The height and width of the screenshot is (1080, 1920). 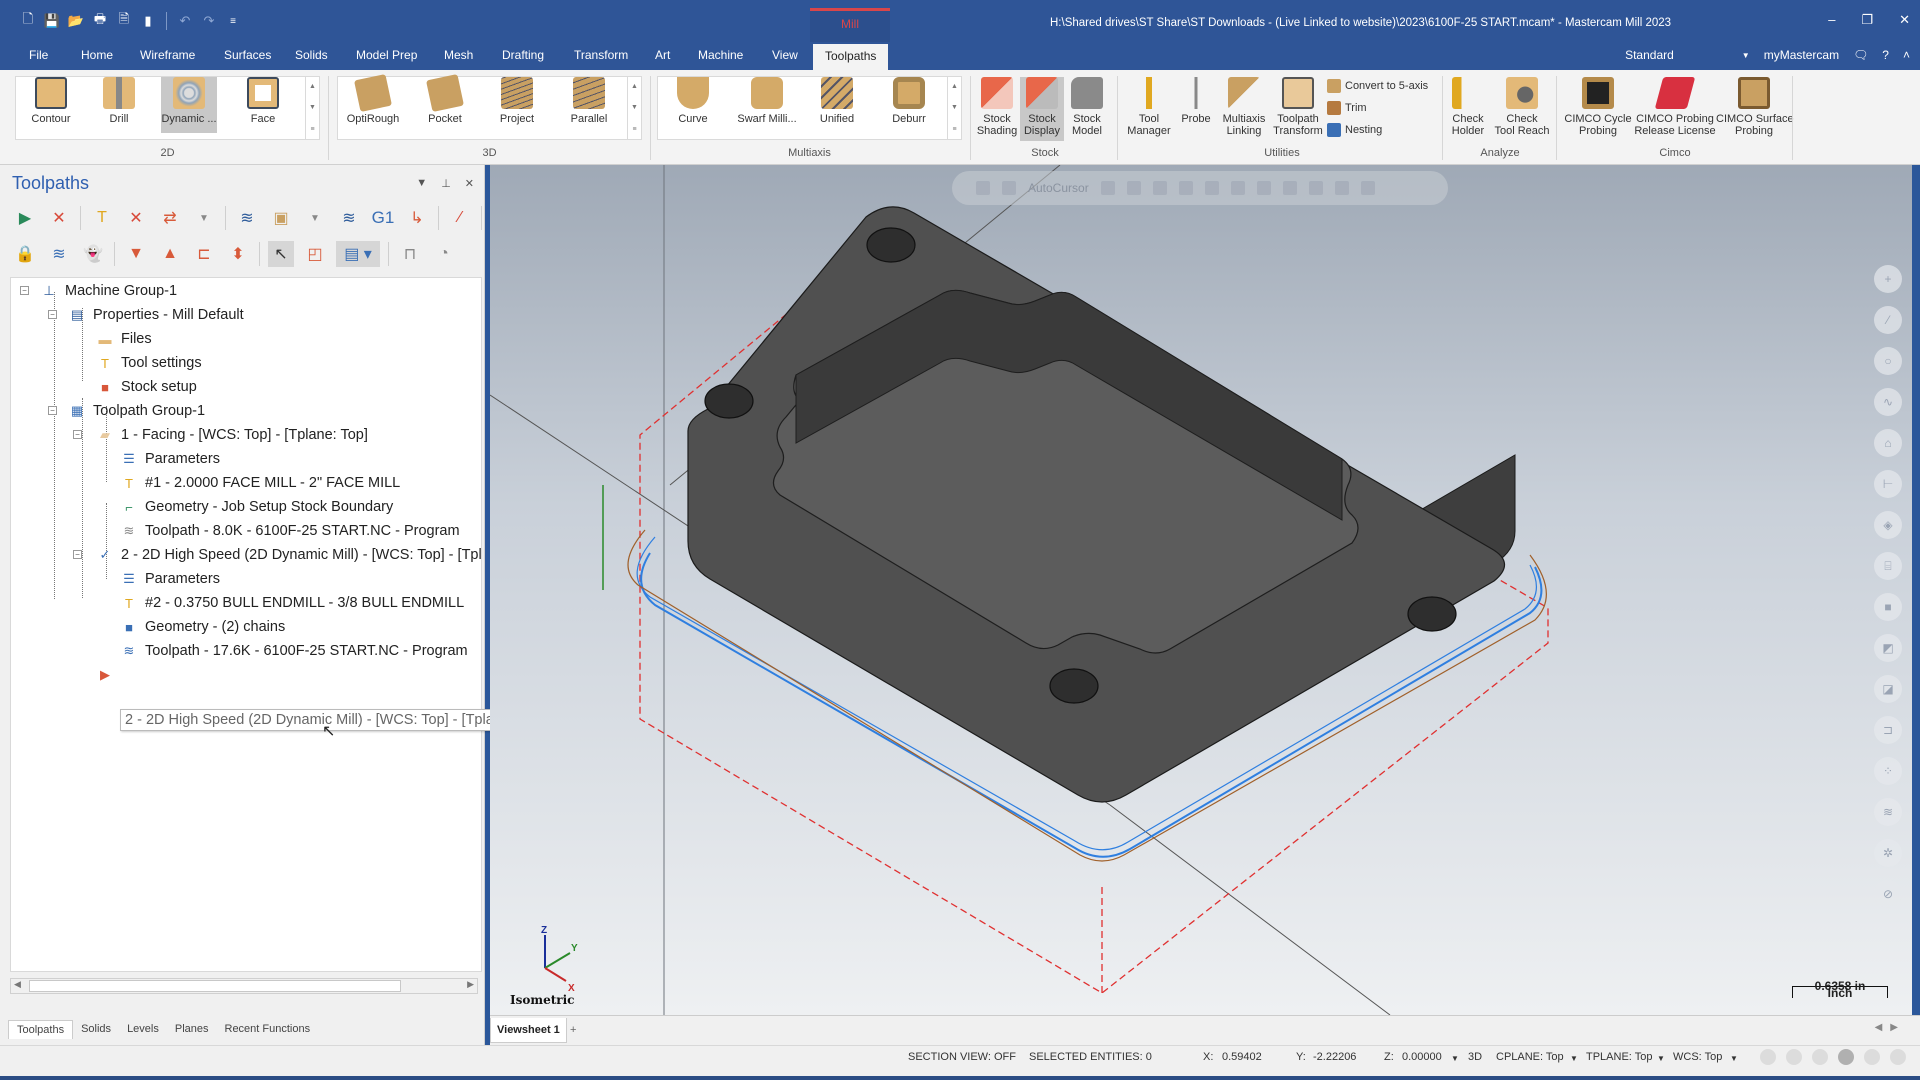 What do you see at coordinates (17, 984) in the screenshot?
I see `scroll-left-icon: ◀` at bounding box center [17, 984].